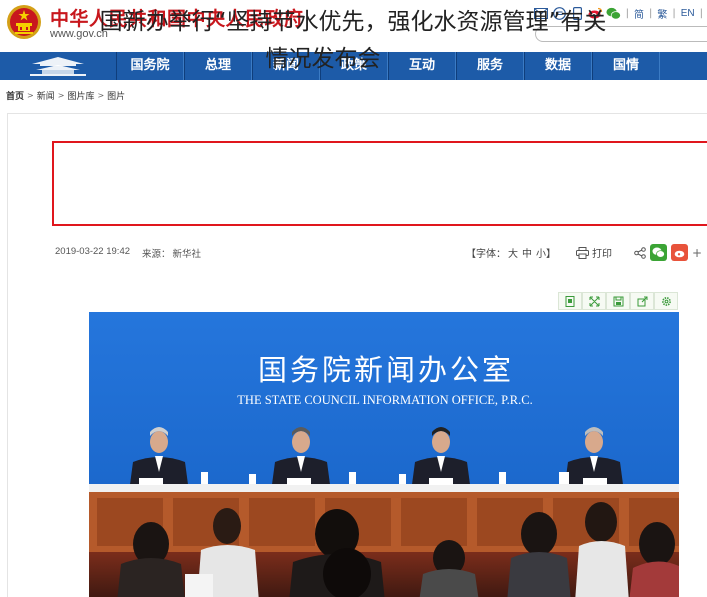  I want to click on share-image-icon, so click(642, 301).